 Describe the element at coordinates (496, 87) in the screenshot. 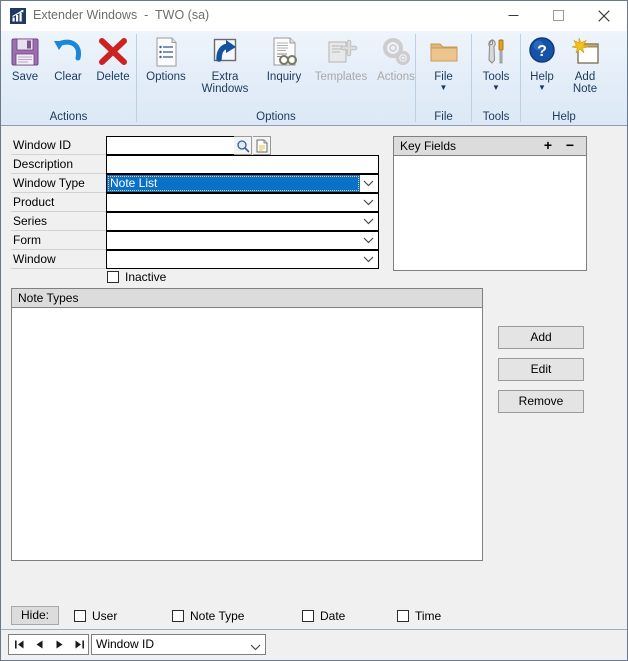

I see `chevron-down-icon: ▼` at that location.